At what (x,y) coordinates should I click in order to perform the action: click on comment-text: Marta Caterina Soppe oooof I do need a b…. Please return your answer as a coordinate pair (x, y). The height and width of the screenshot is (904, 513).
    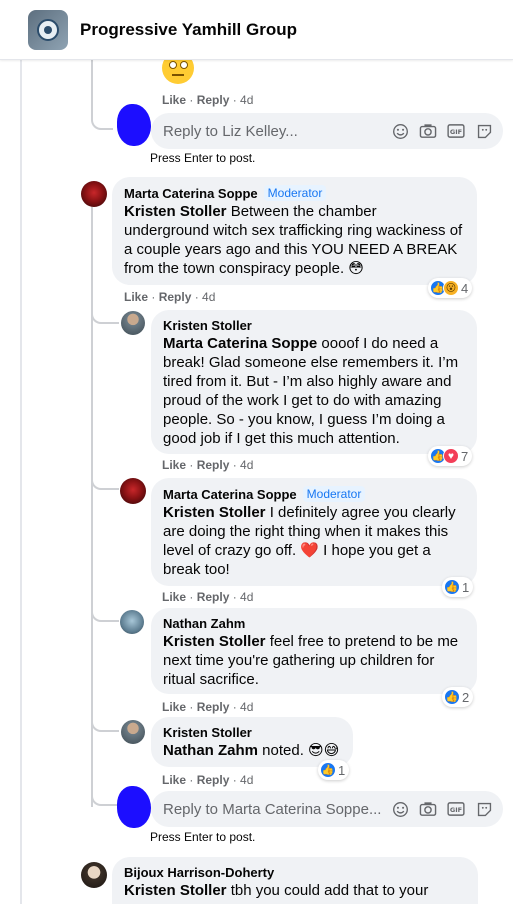
    Looking at the image, I should click on (311, 391).